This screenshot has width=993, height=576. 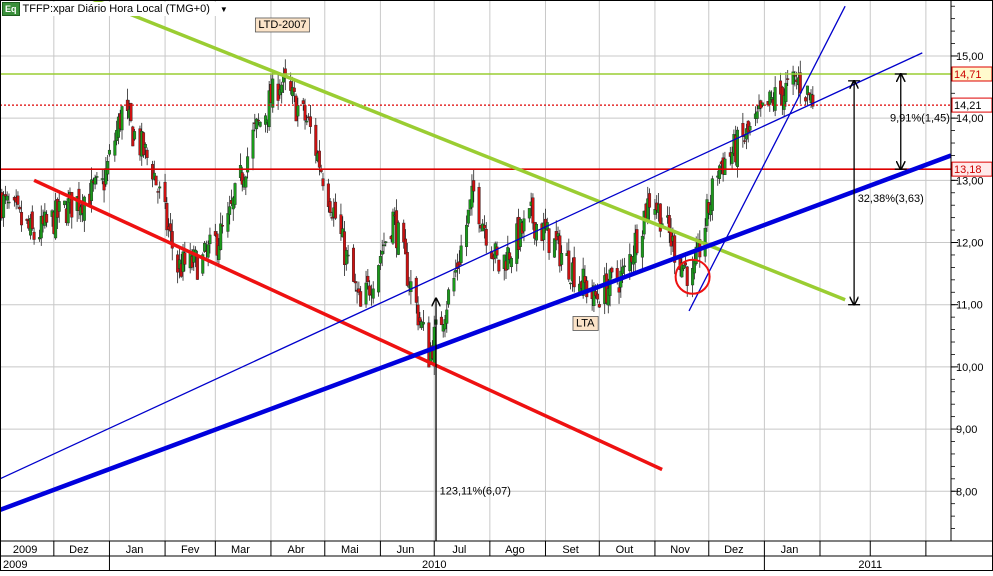 What do you see at coordinates (585, 323) in the screenshot?
I see `annotation-label: LTA` at bounding box center [585, 323].